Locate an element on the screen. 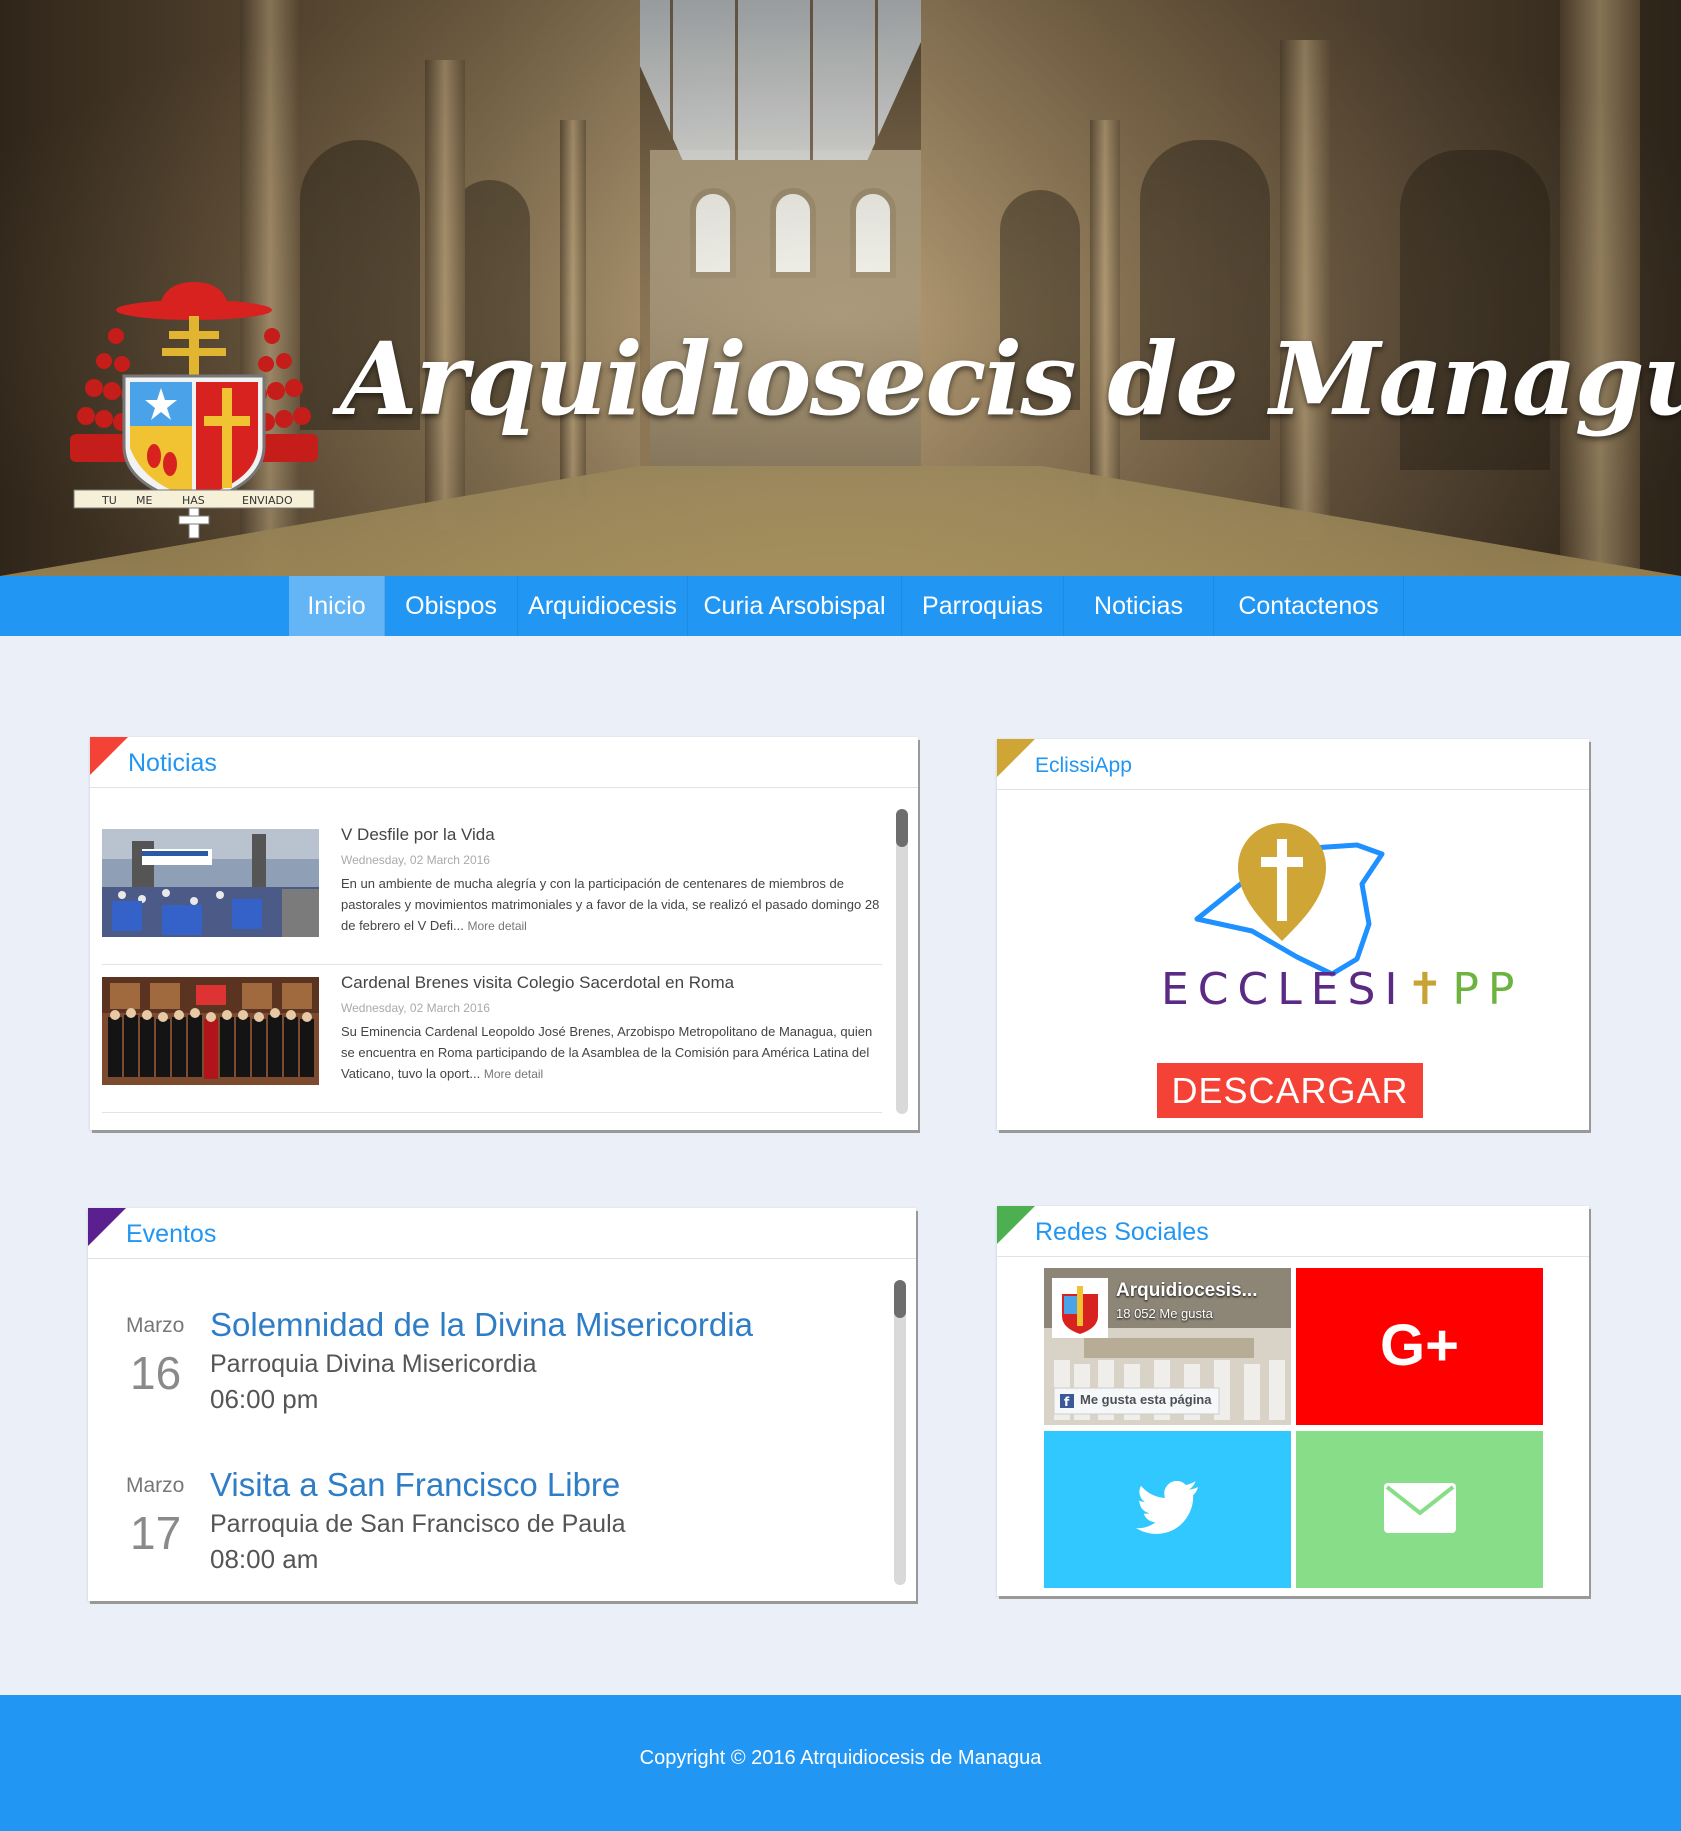 The width and height of the screenshot is (1681, 1831). twitter-icon is located at coordinates (1167, 1507).